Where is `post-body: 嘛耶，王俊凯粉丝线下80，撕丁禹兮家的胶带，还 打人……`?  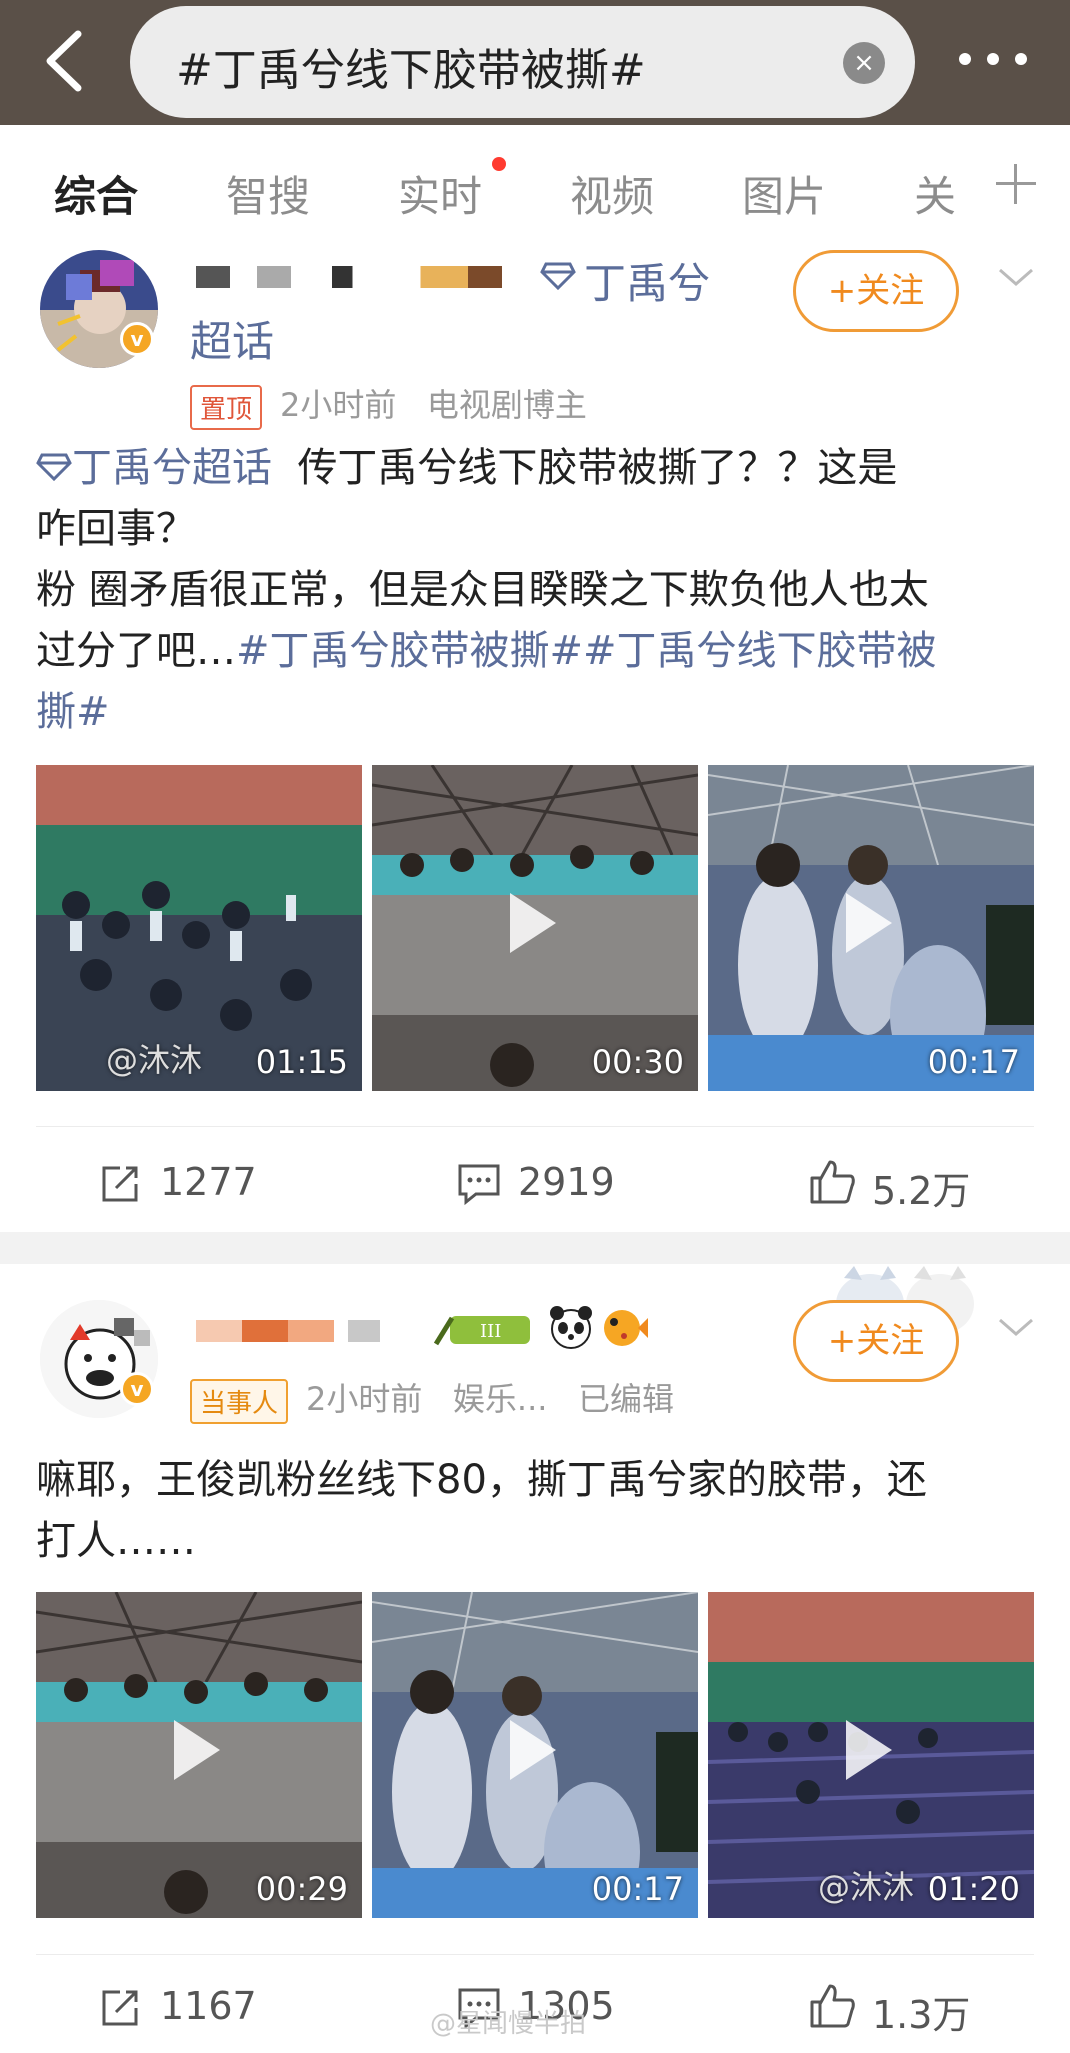
post-body: 嘛耶，王俊凯粉丝线下80，撕丁禹兮家的胶带，还 打人…… is located at coordinates (536, 1511).